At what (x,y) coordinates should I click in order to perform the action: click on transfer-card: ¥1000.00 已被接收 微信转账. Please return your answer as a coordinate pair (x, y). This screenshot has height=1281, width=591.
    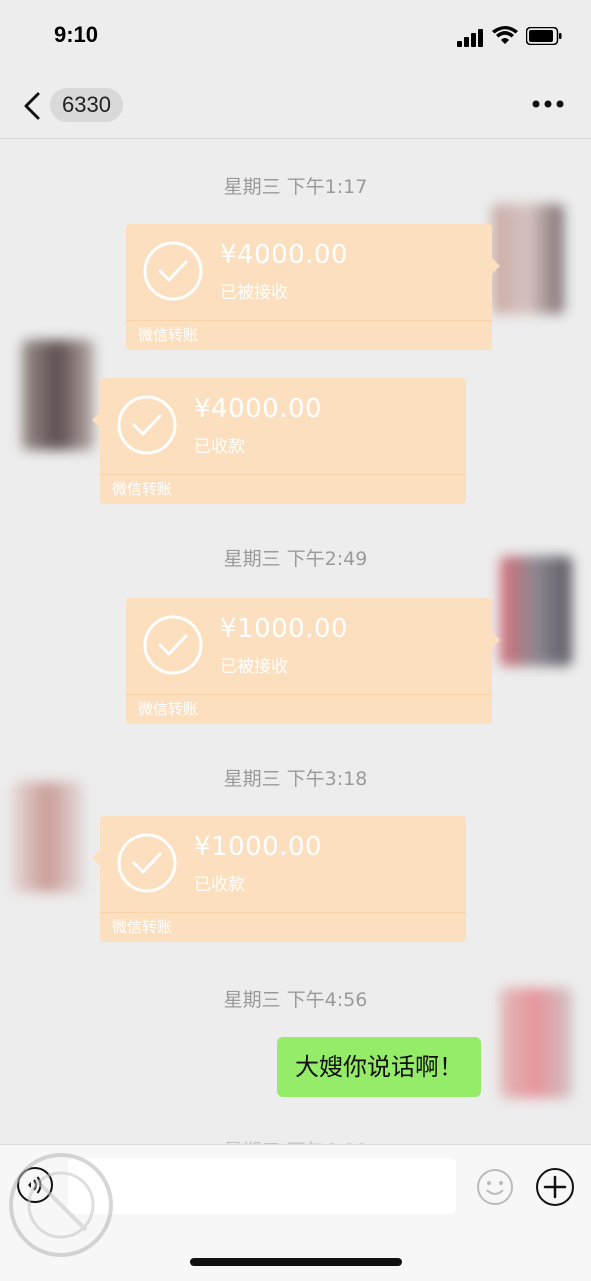
    Looking at the image, I should click on (313, 661).